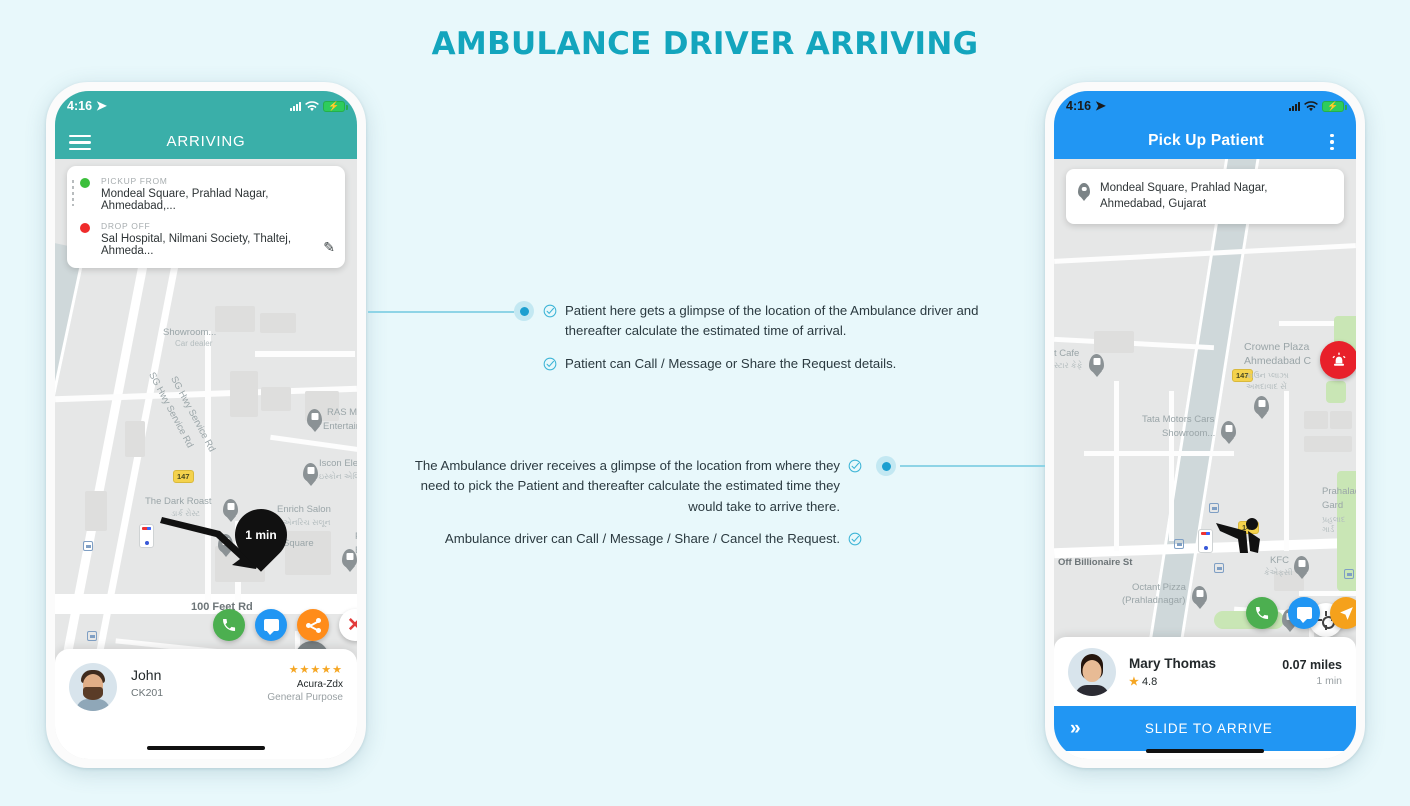  I want to click on phone-icon, so click(1262, 613).